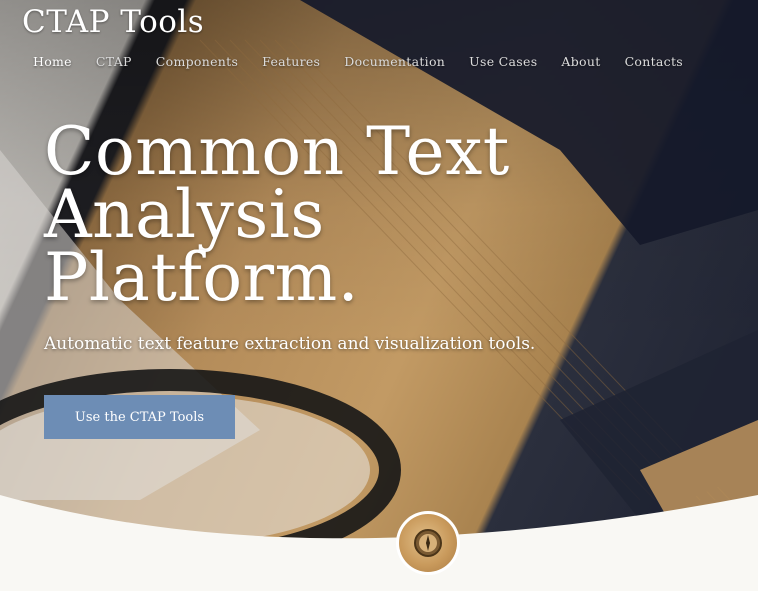 This screenshot has height=591, width=758. Describe the element at coordinates (114, 61) in the screenshot. I see `nav-item-ctap: CTAP` at that location.